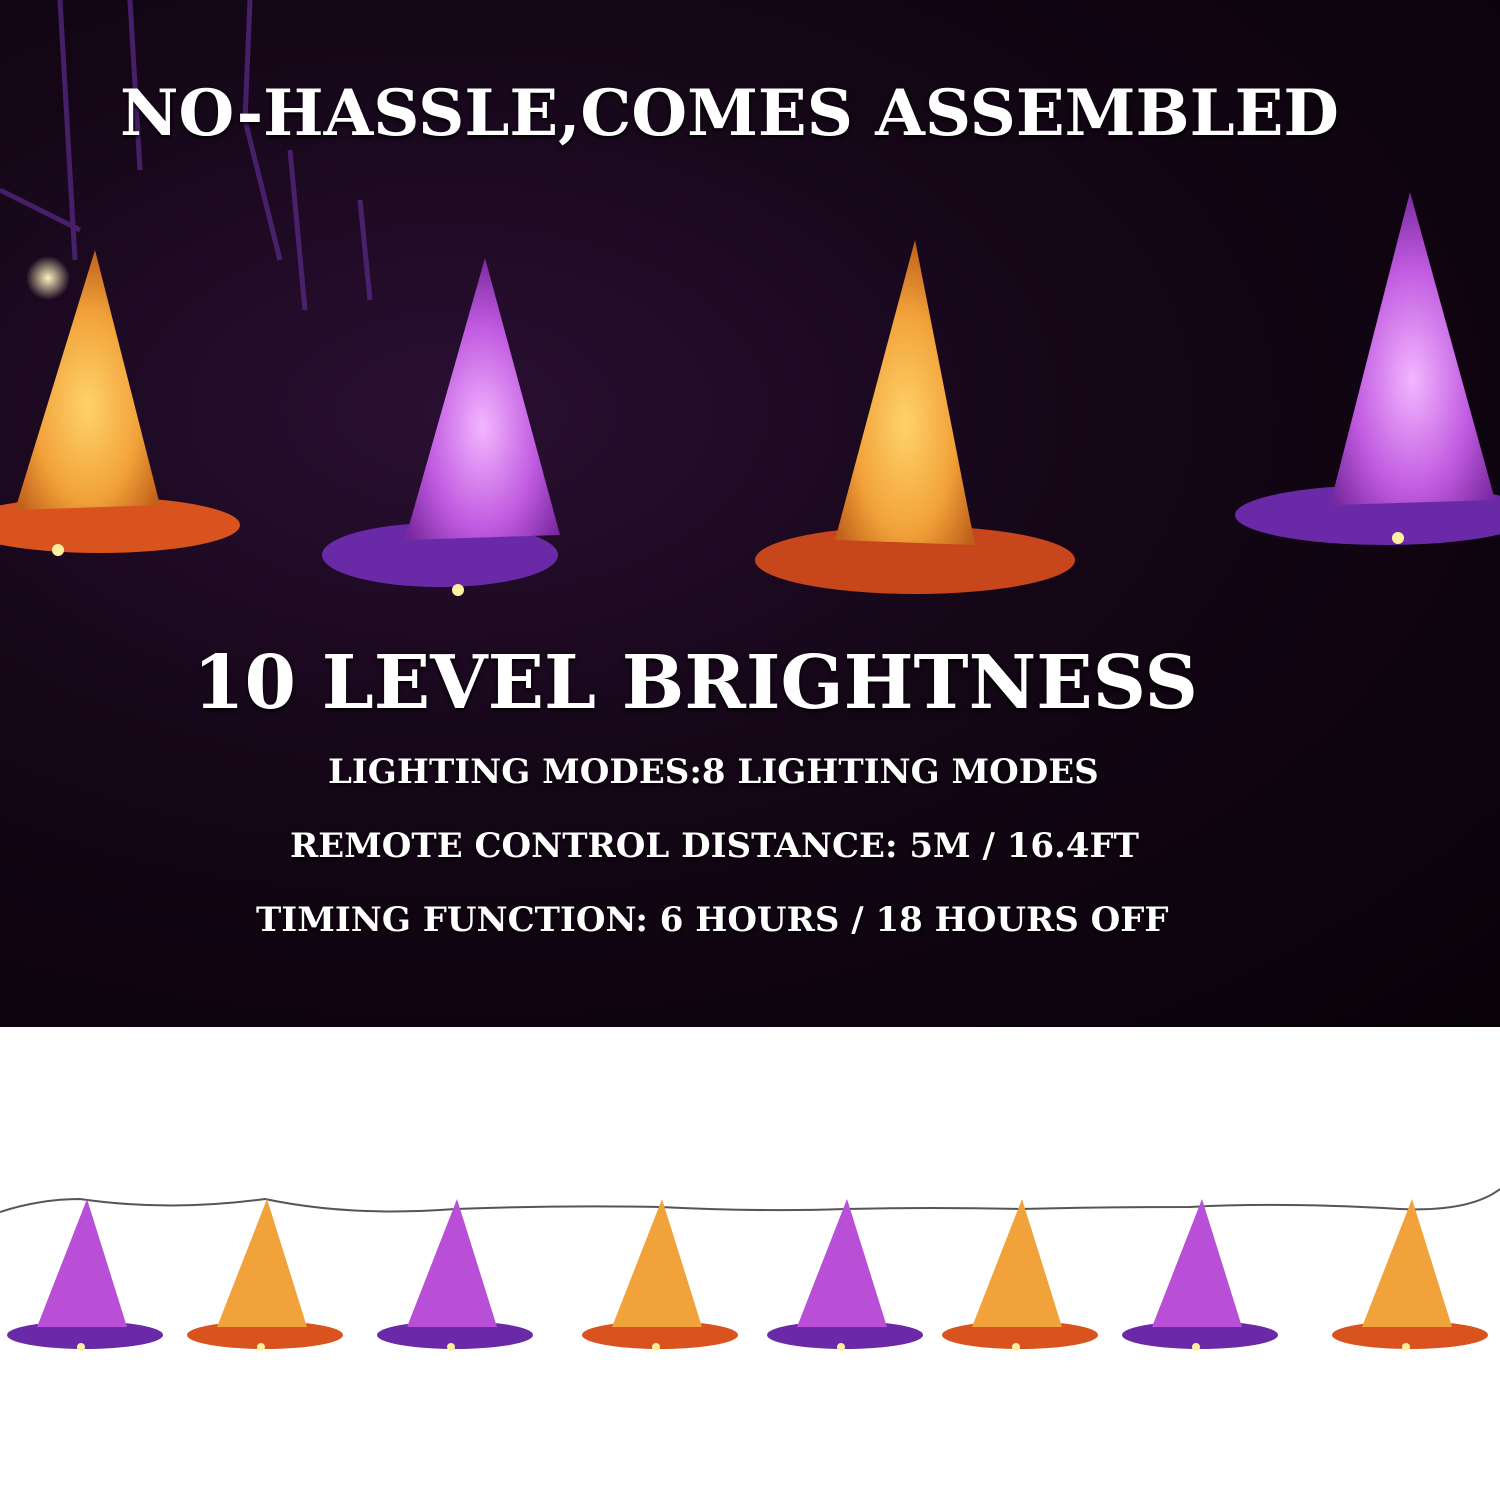 This screenshot has width=1500, height=1500. What do you see at coordinates (48, 278) in the screenshot?
I see `light-flare` at bounding box center [48, 278].